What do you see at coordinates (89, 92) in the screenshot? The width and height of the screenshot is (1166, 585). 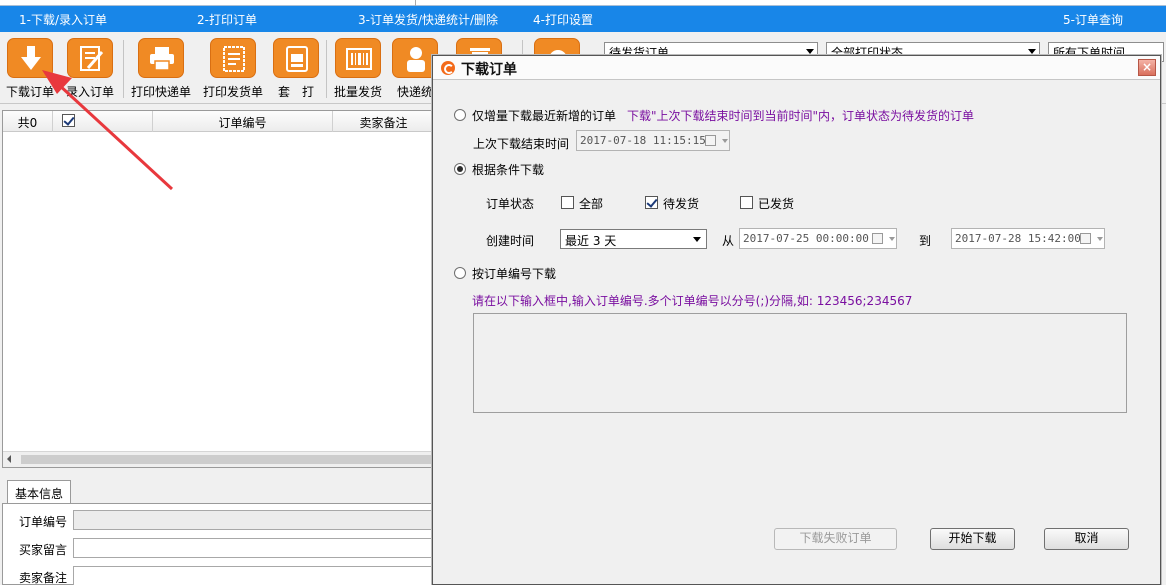 I see `tool-label: 录入订单` at bounding box center [89, 92].